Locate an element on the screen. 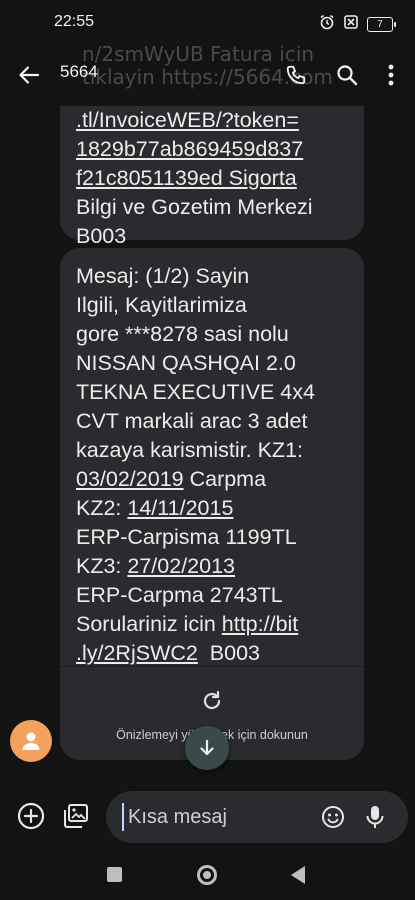 This screenshot has width=415, height=900. message-line: gore ***8278 sasi nolu is located at coordinates (182, 334).